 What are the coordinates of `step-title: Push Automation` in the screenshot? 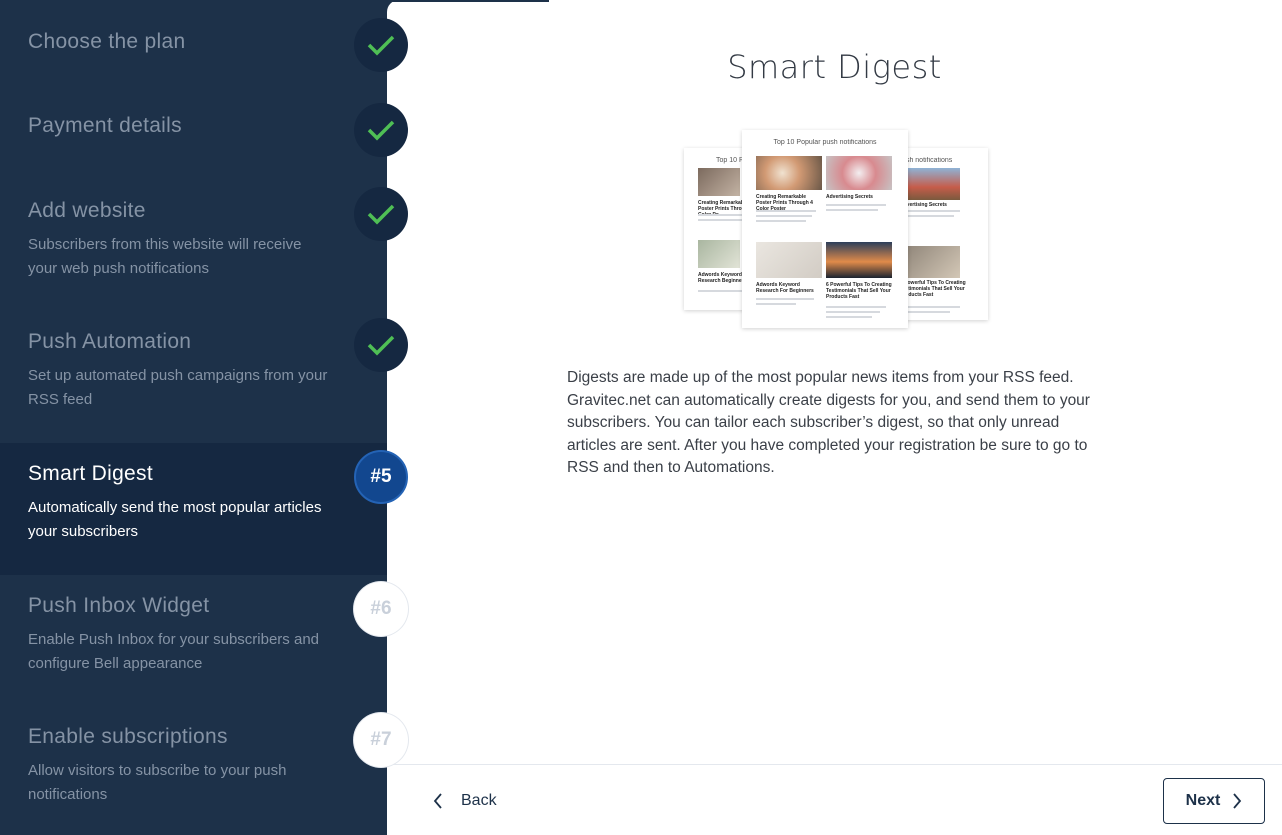 It's located at (110, 341).